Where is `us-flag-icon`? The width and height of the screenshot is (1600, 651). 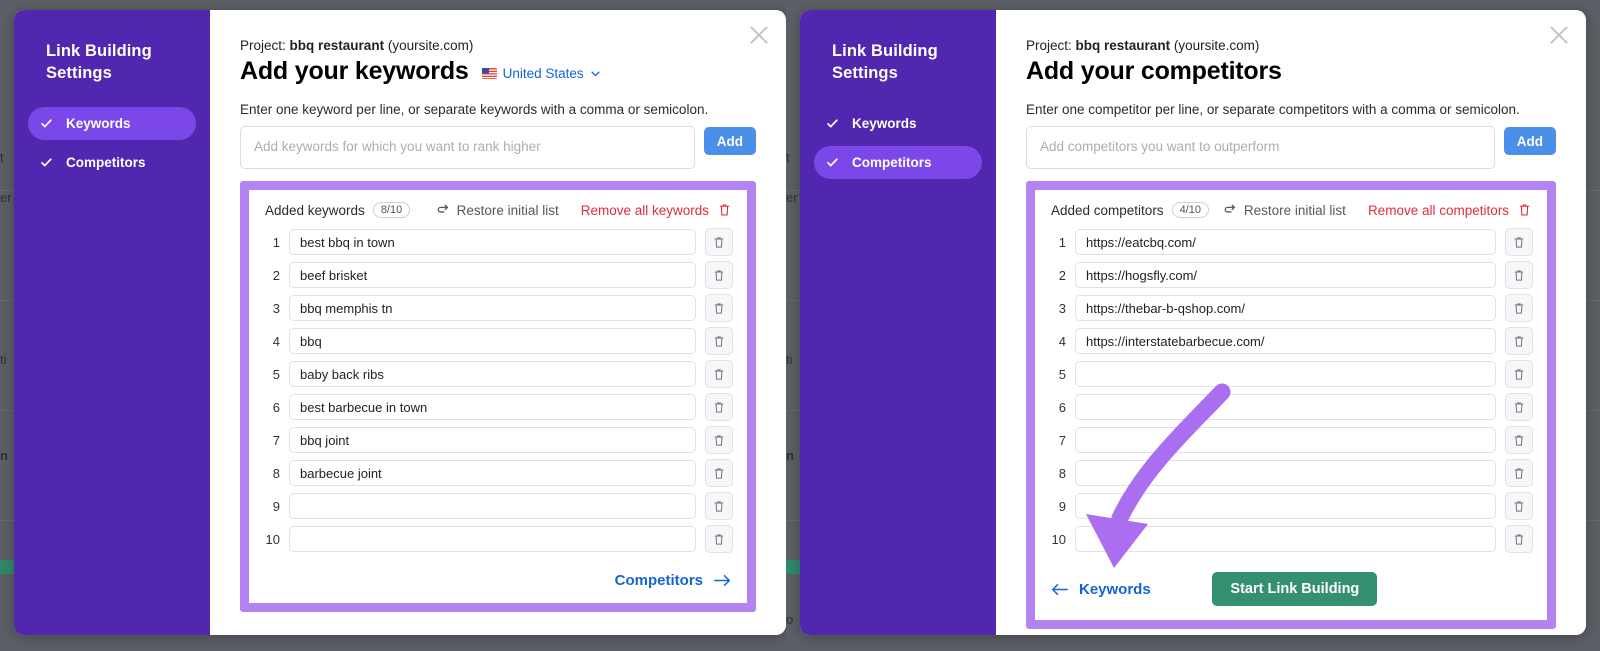
us-flag-icon is located at coordinates (489, 73).